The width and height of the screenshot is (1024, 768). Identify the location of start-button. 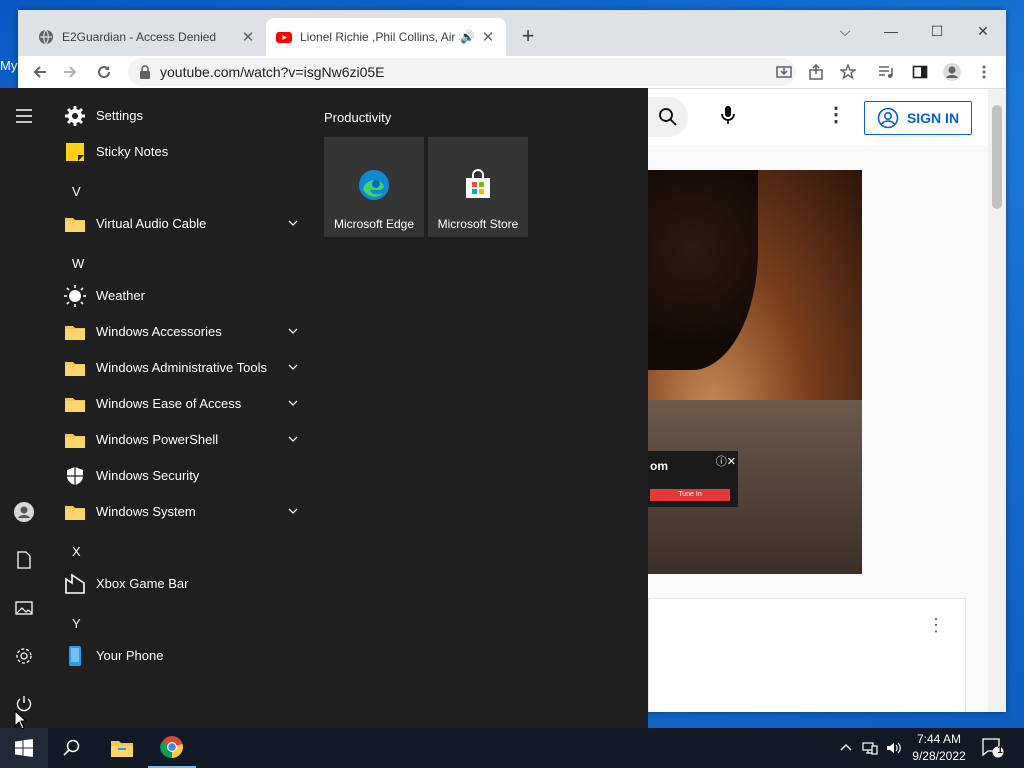
(24, 748).